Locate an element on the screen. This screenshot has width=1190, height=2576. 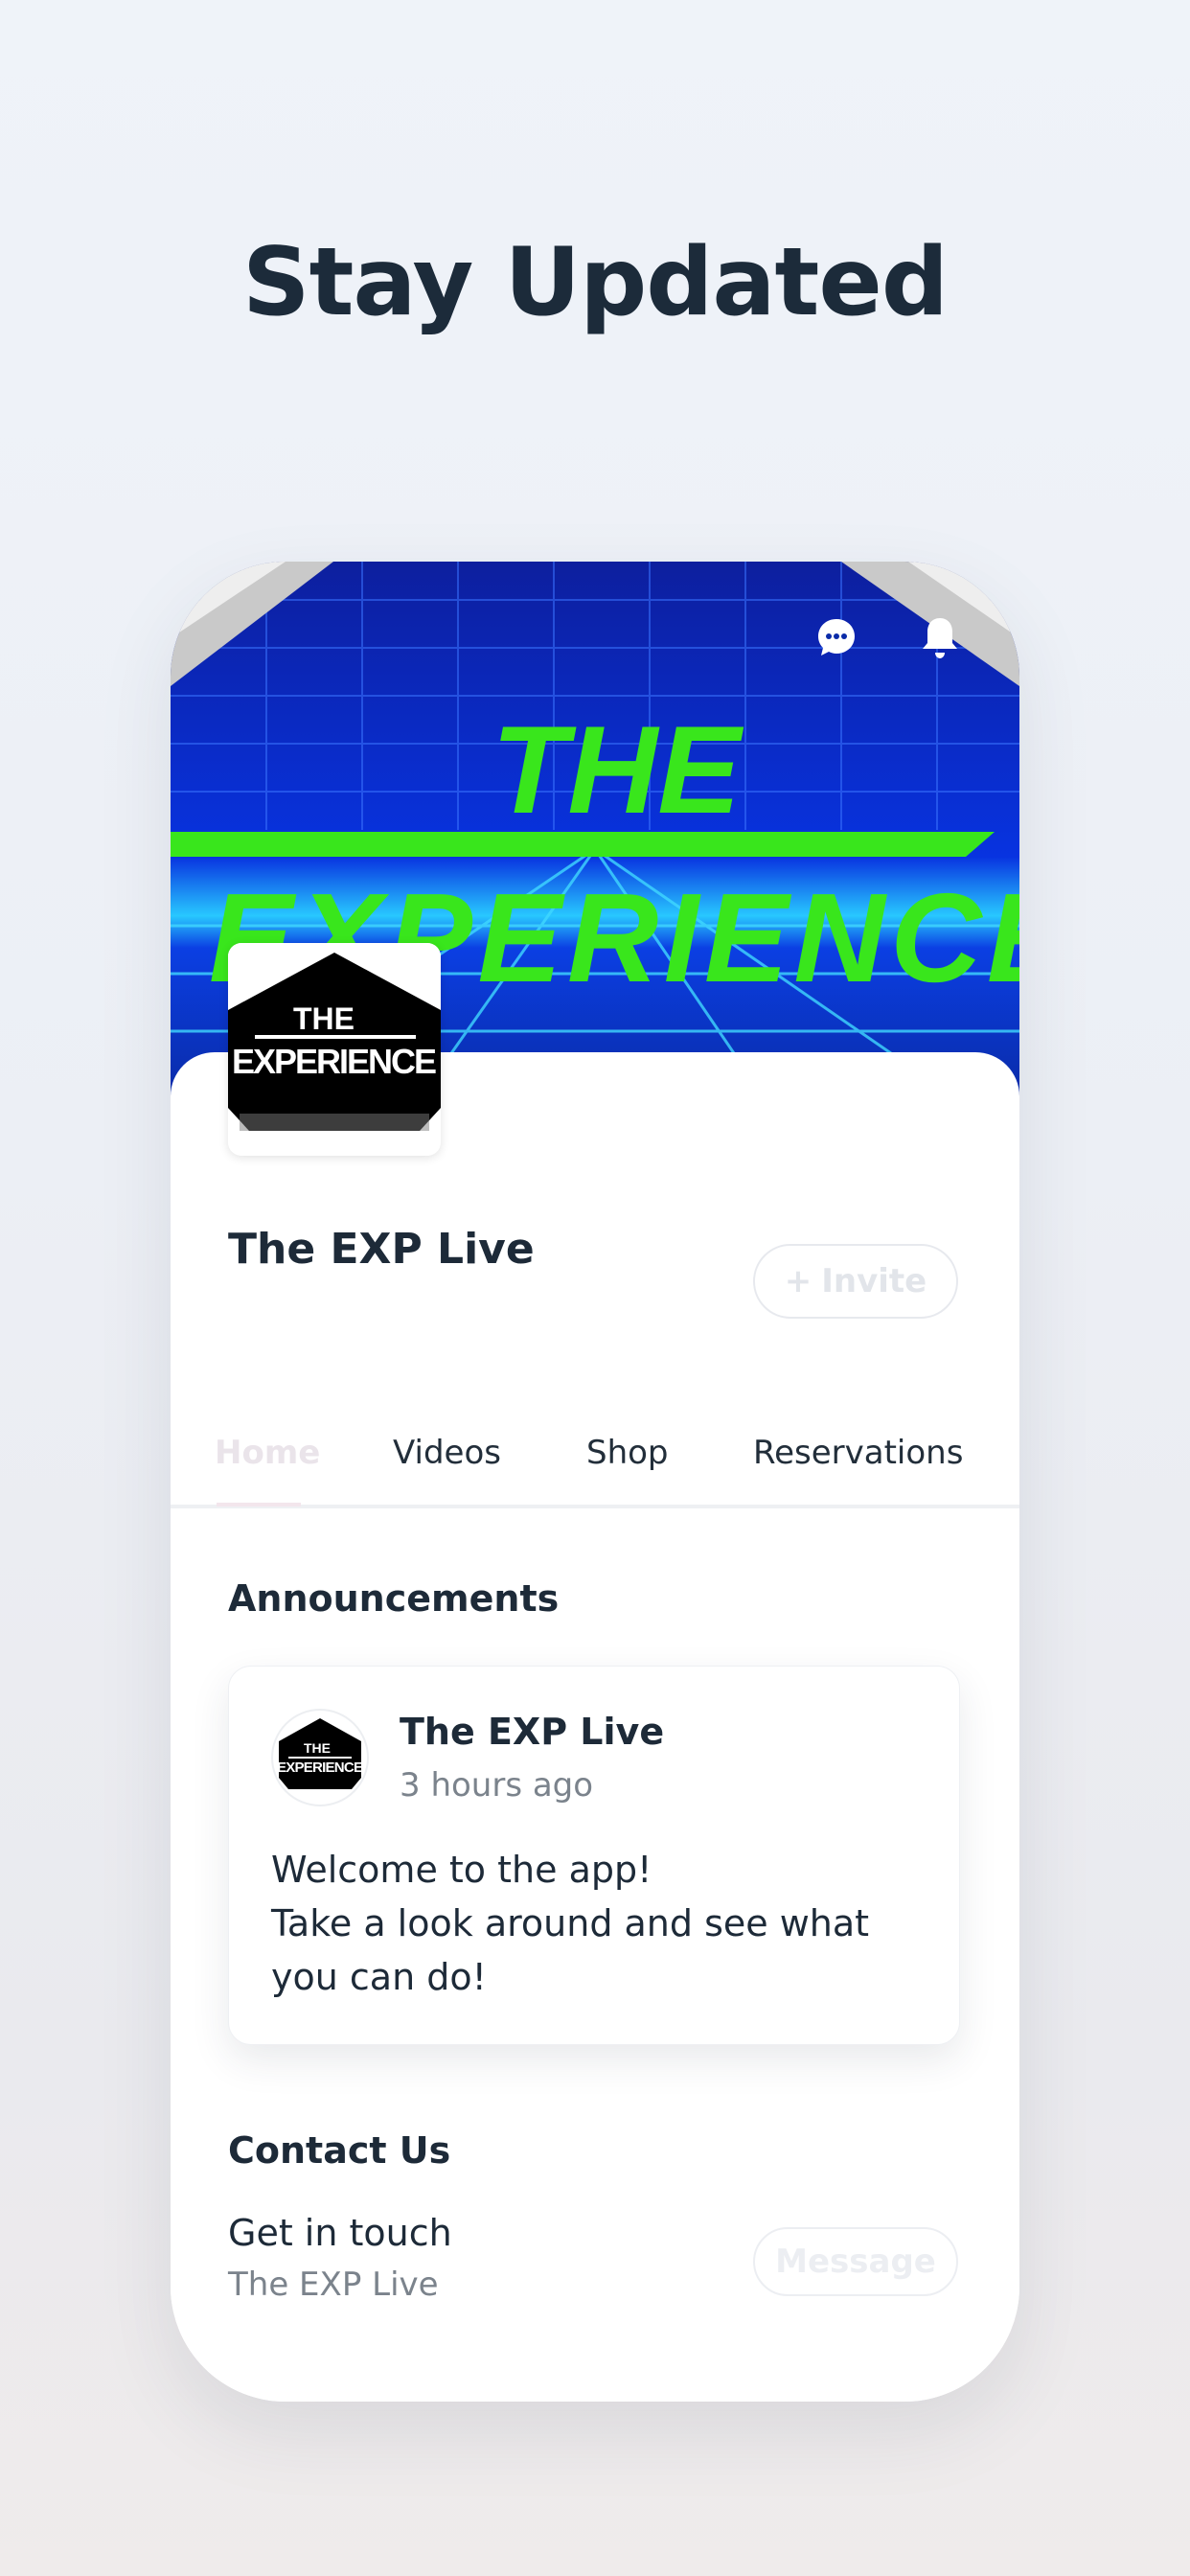
active-tab-indicator is located at coordinates (259, 1504).